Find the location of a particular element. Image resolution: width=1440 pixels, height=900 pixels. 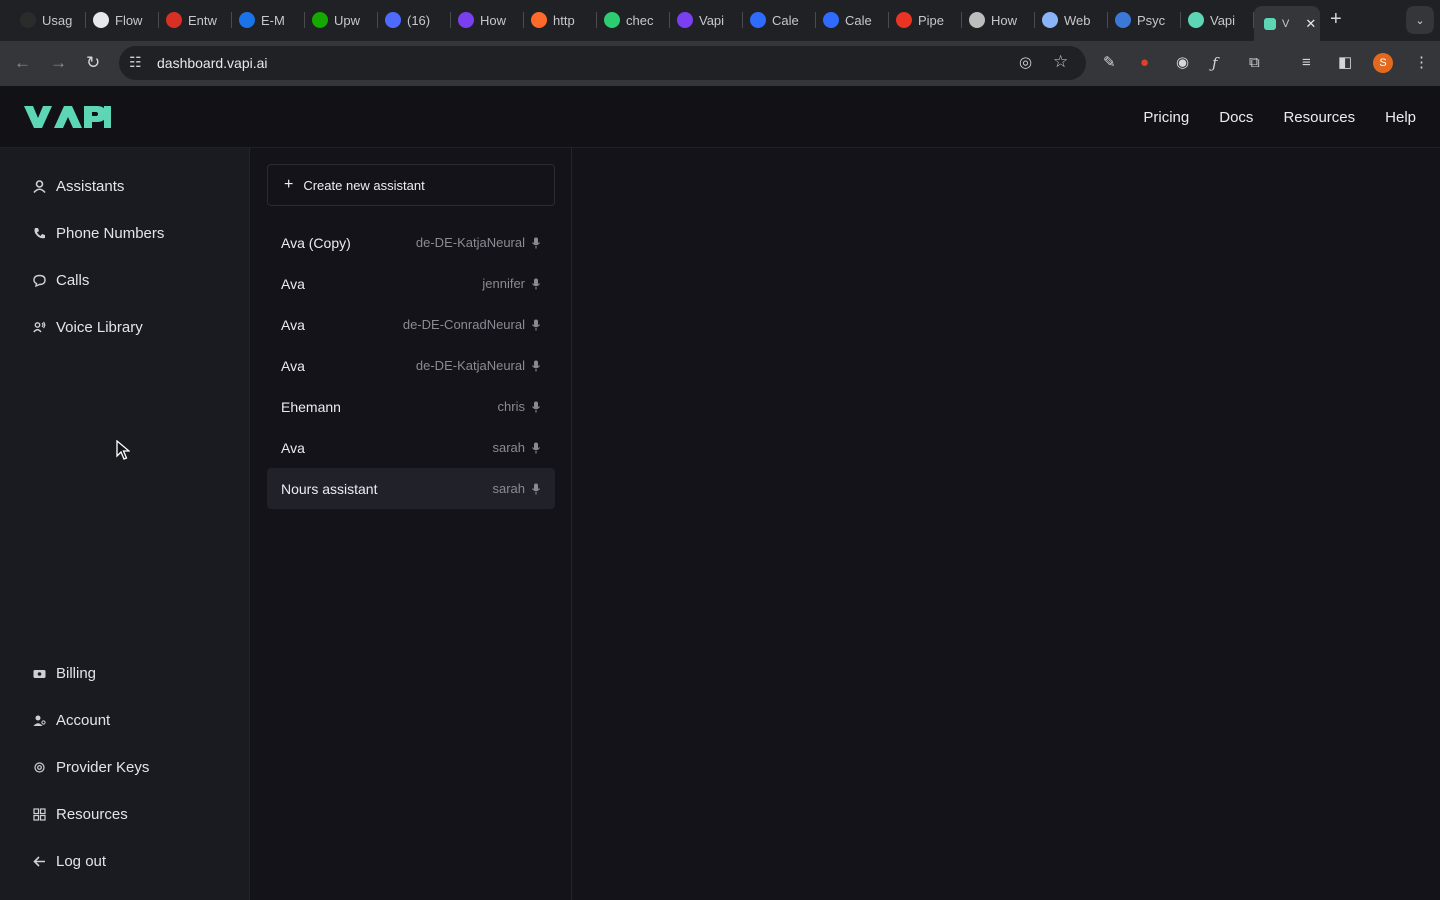

new-tab-button: + is located at coordinates (1336, 19).